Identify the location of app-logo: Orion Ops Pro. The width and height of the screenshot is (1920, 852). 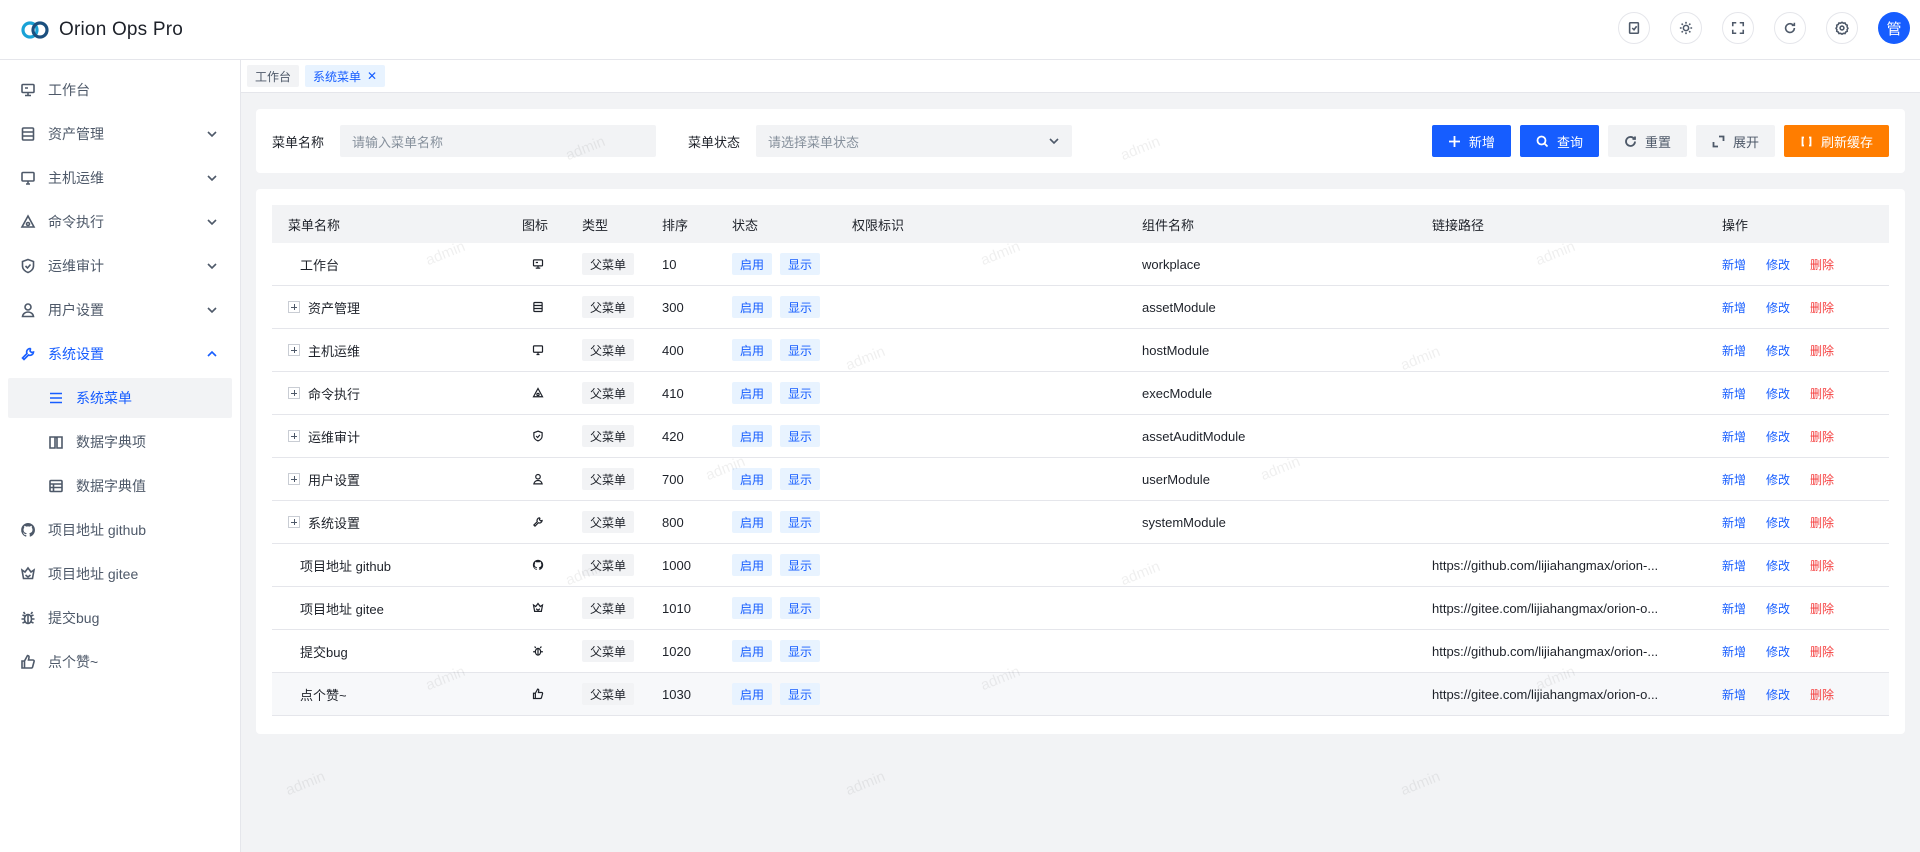
(101, 30).